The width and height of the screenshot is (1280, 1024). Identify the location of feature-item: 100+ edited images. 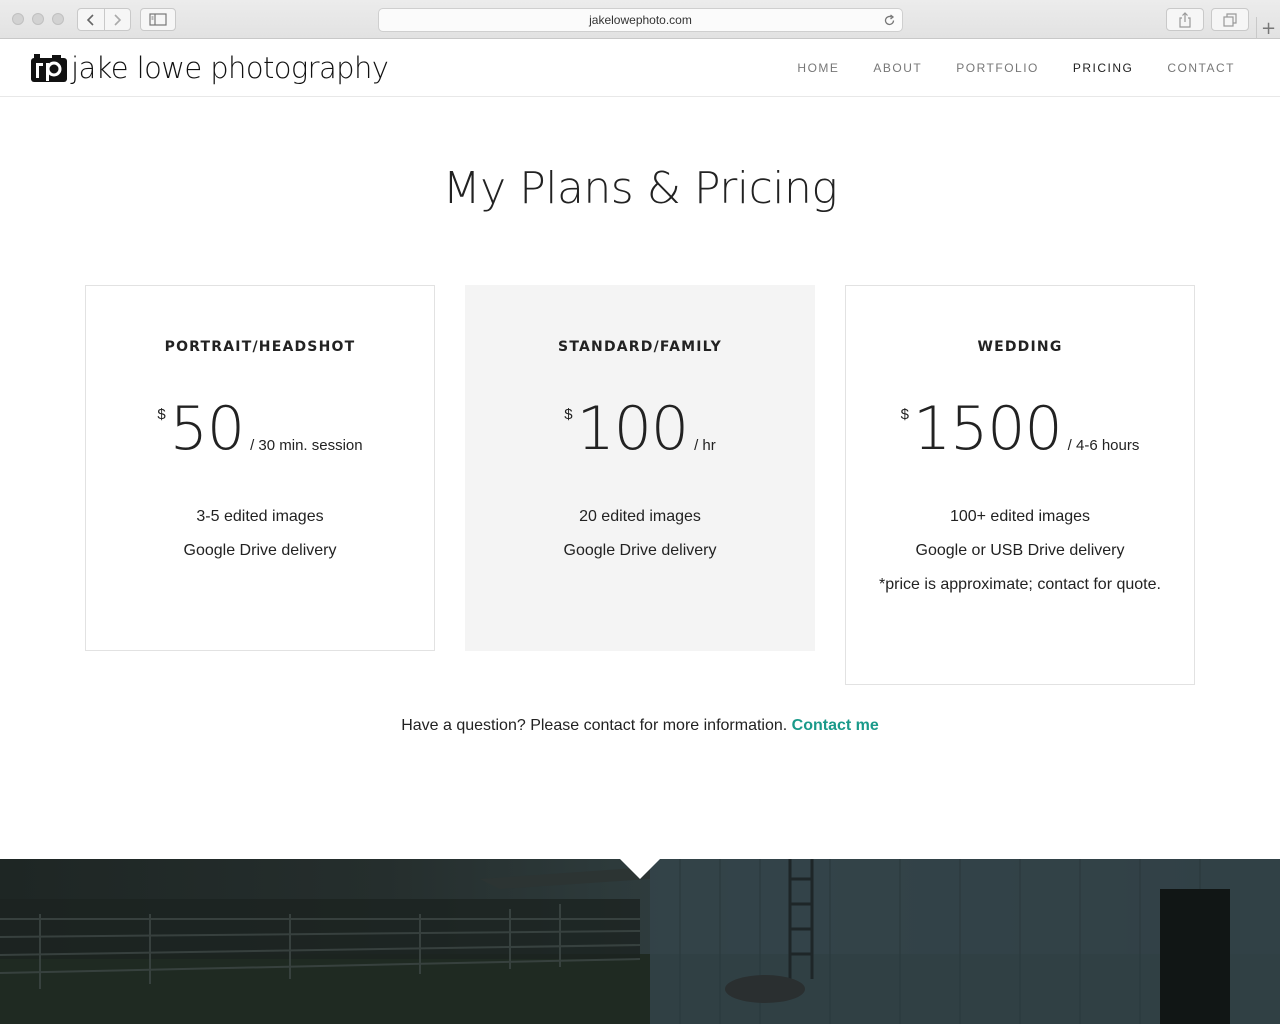
(1020, 516).